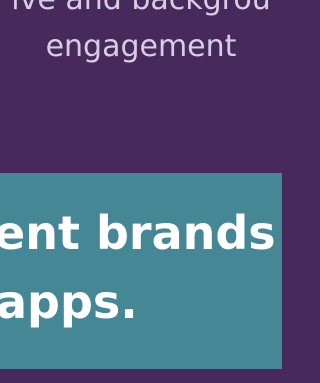 This screenshot has height=383, width=320. What do you see at coordinates (69, 302) in the screenshot?
I see `band-headline-line-2: apps.` at bounding box center [69, 302].